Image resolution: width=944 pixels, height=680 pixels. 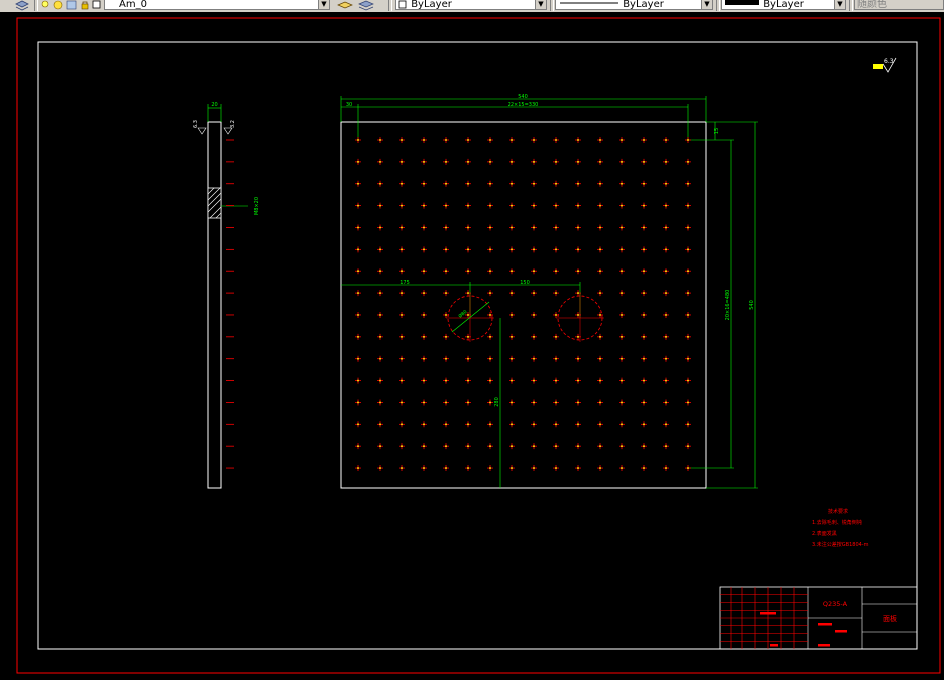 I want to click on lineweight-preview-icon, so click(x=742, y=2).